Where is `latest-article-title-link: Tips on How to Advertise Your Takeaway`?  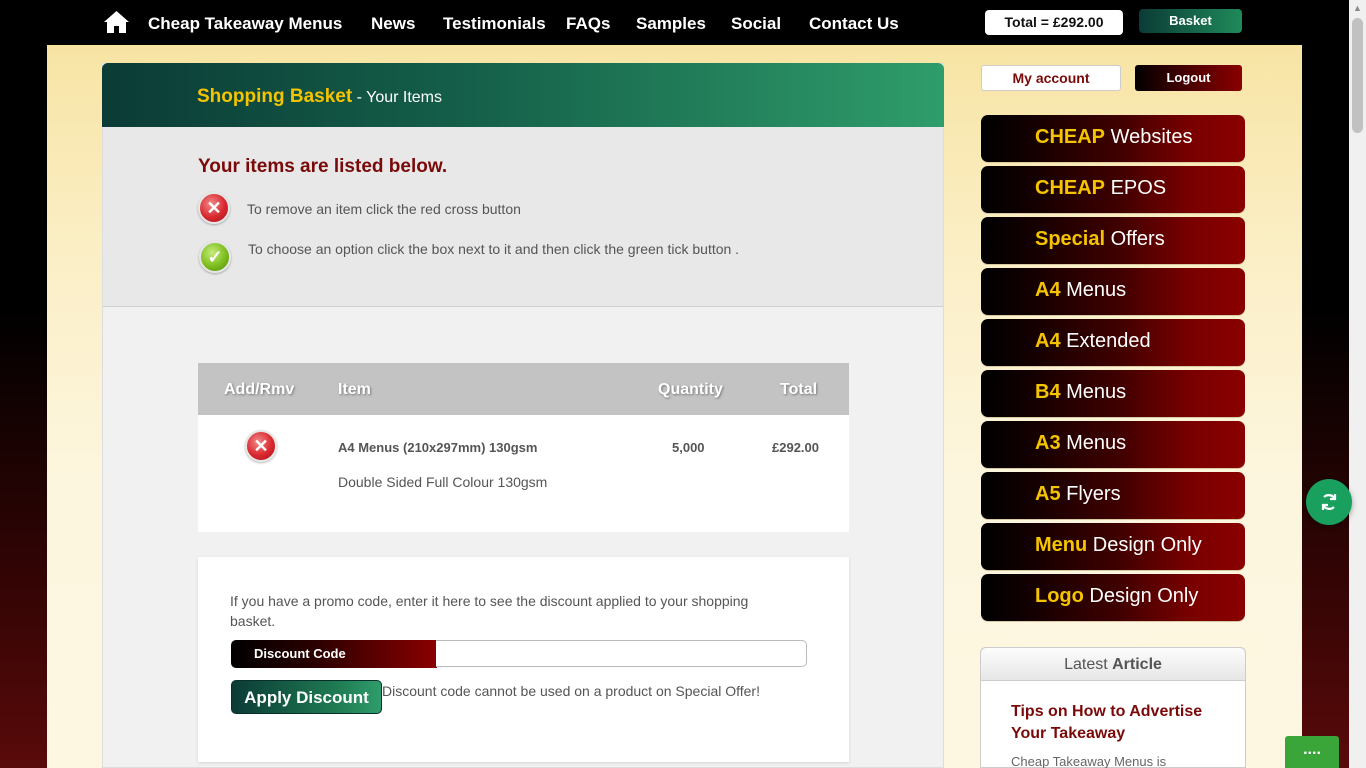
latest-article-title-link: Tips on How to Advertise Your Takeaway is located at coordinates (1116, 723).